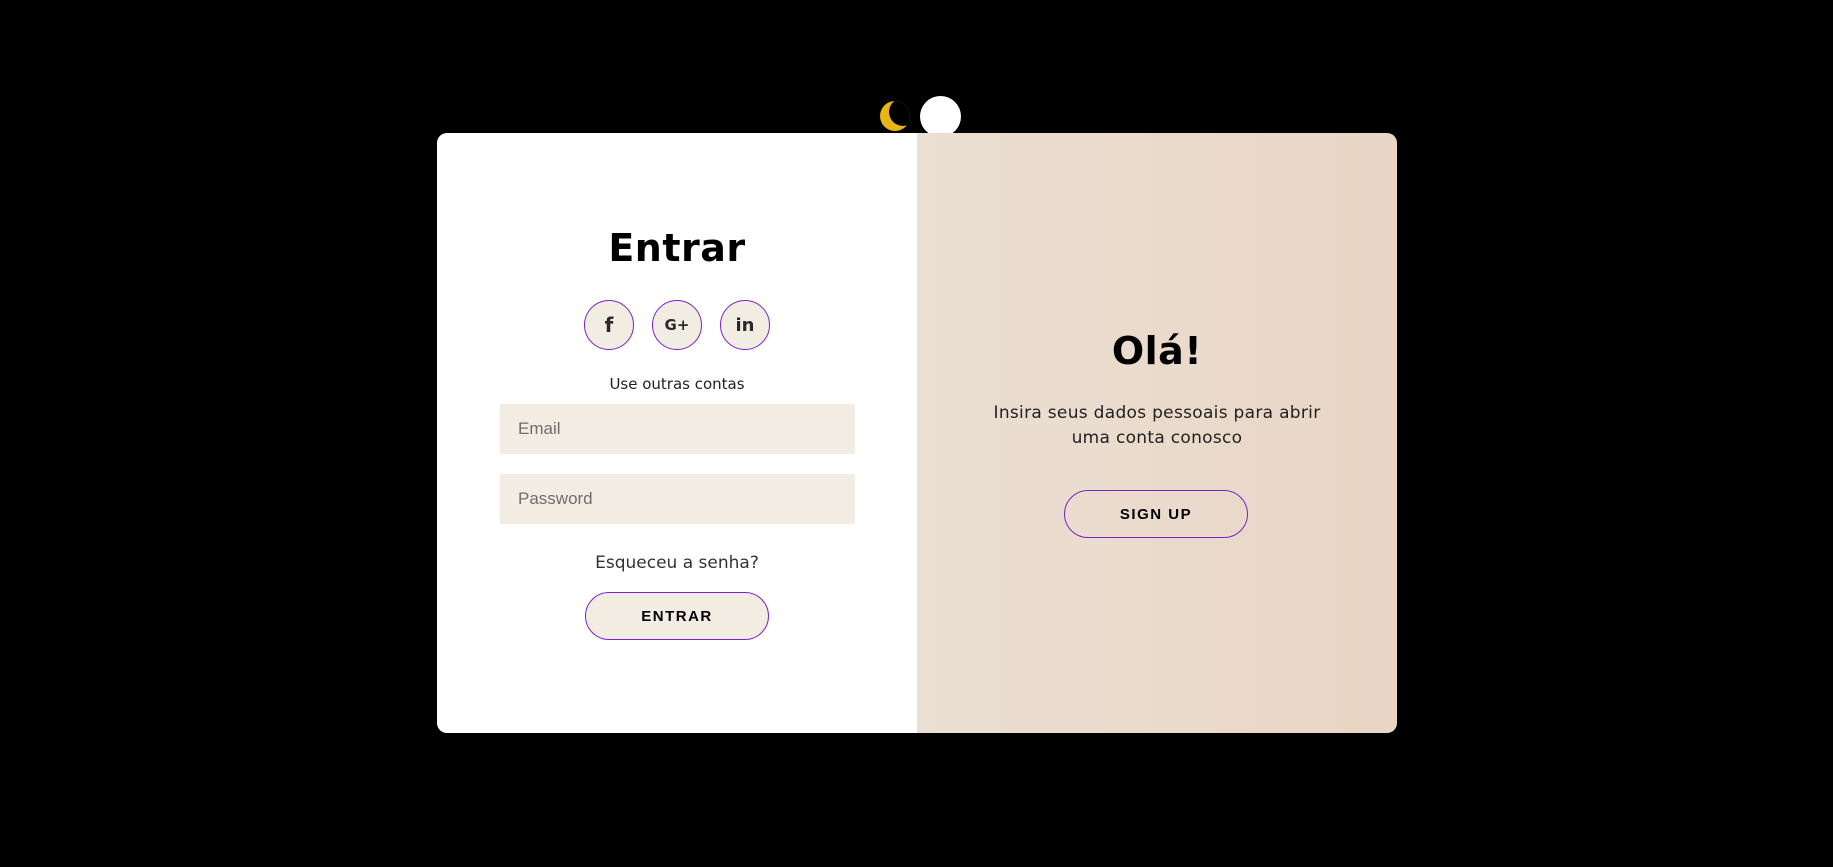  Describe the element at coordinates (895, 116) in the screenshot. I see `moon-icon` at that location.